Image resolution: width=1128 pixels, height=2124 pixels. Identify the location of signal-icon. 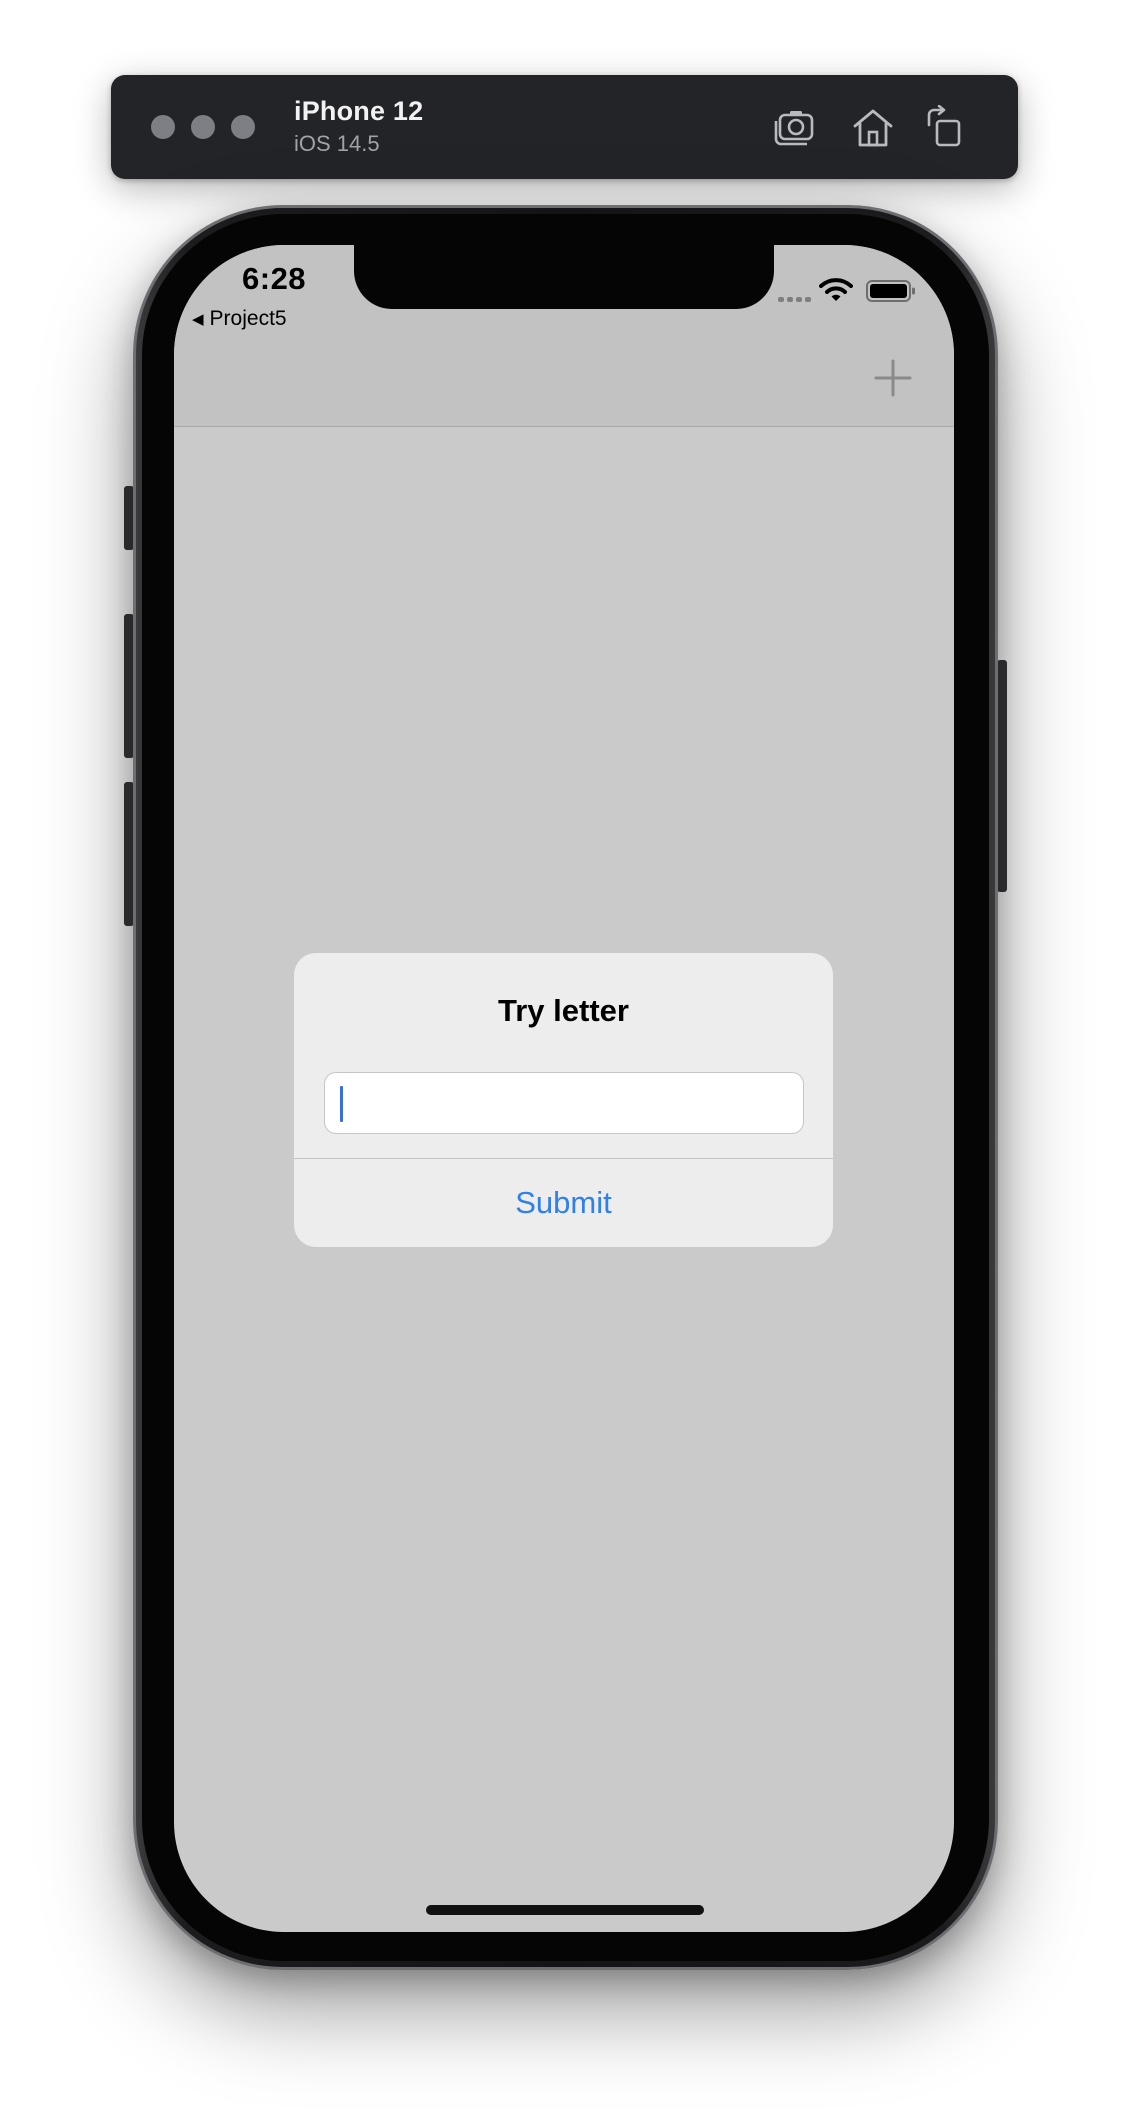
(794, 299).